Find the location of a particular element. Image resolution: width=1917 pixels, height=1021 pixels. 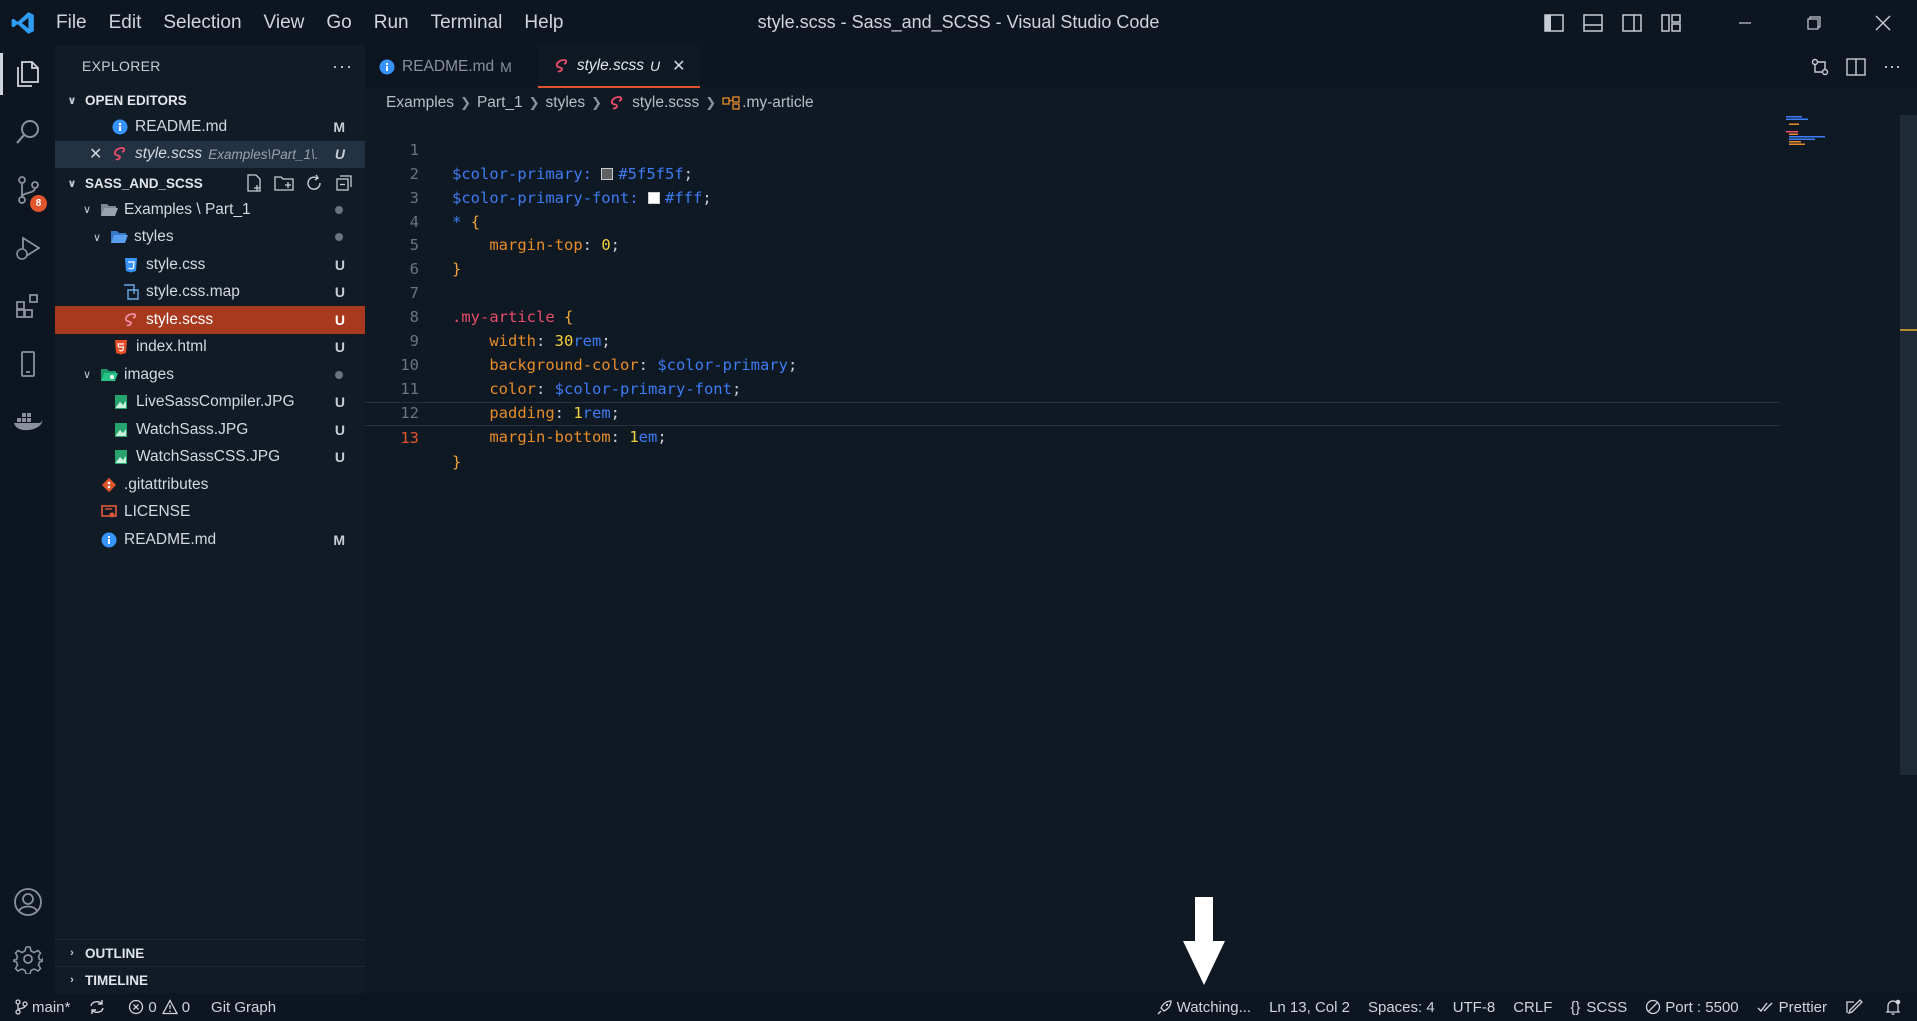

menu-help: Help is located at coordinates (543, 22).